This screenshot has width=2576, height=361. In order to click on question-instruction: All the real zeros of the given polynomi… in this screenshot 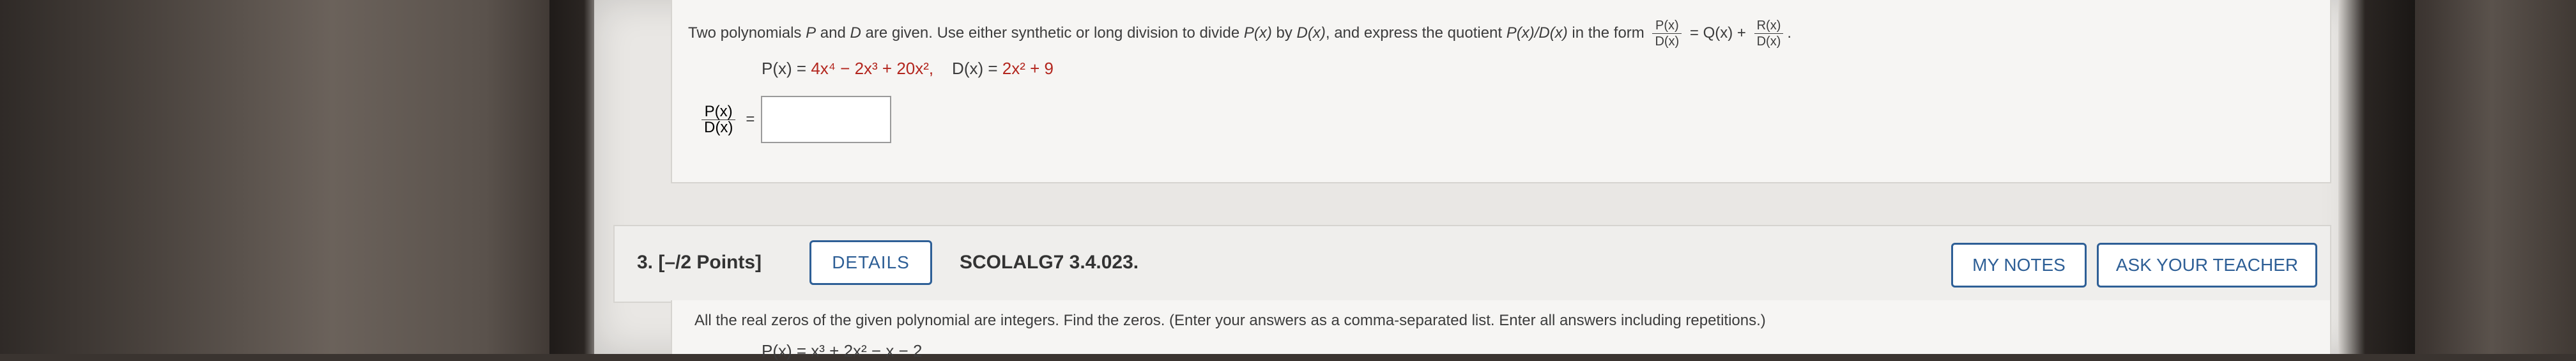, I will do `click(1230, 320)`.